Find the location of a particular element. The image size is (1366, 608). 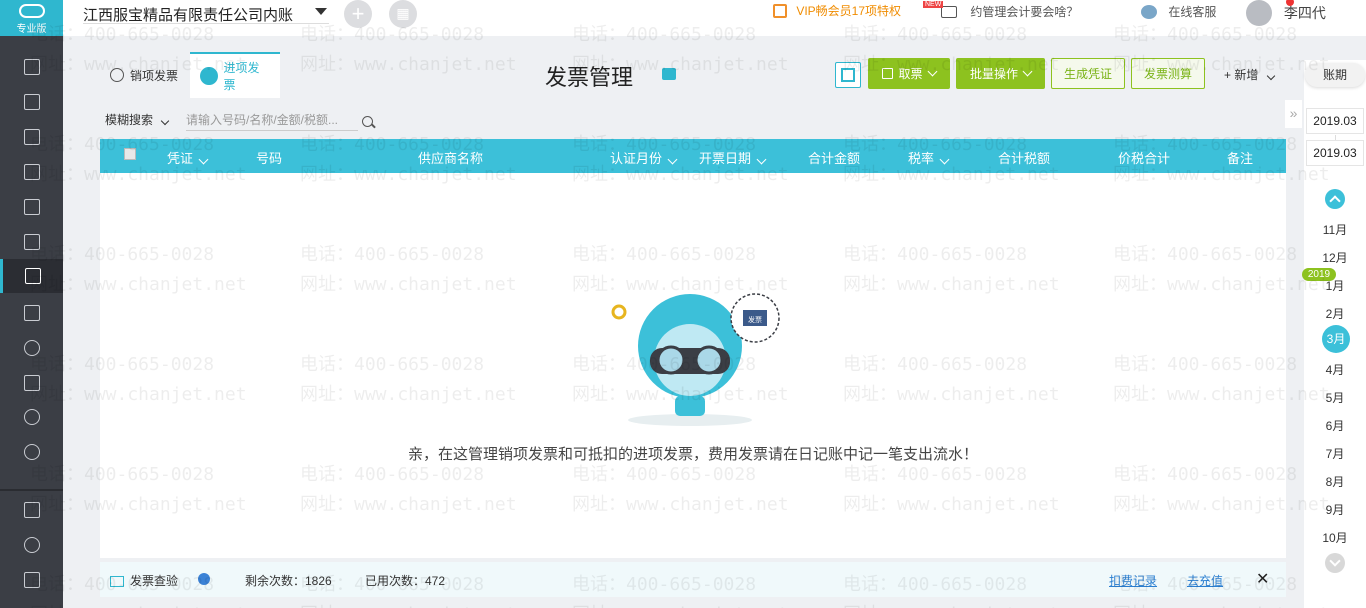

sidebar-item-home is located at coordinates (31, 67).